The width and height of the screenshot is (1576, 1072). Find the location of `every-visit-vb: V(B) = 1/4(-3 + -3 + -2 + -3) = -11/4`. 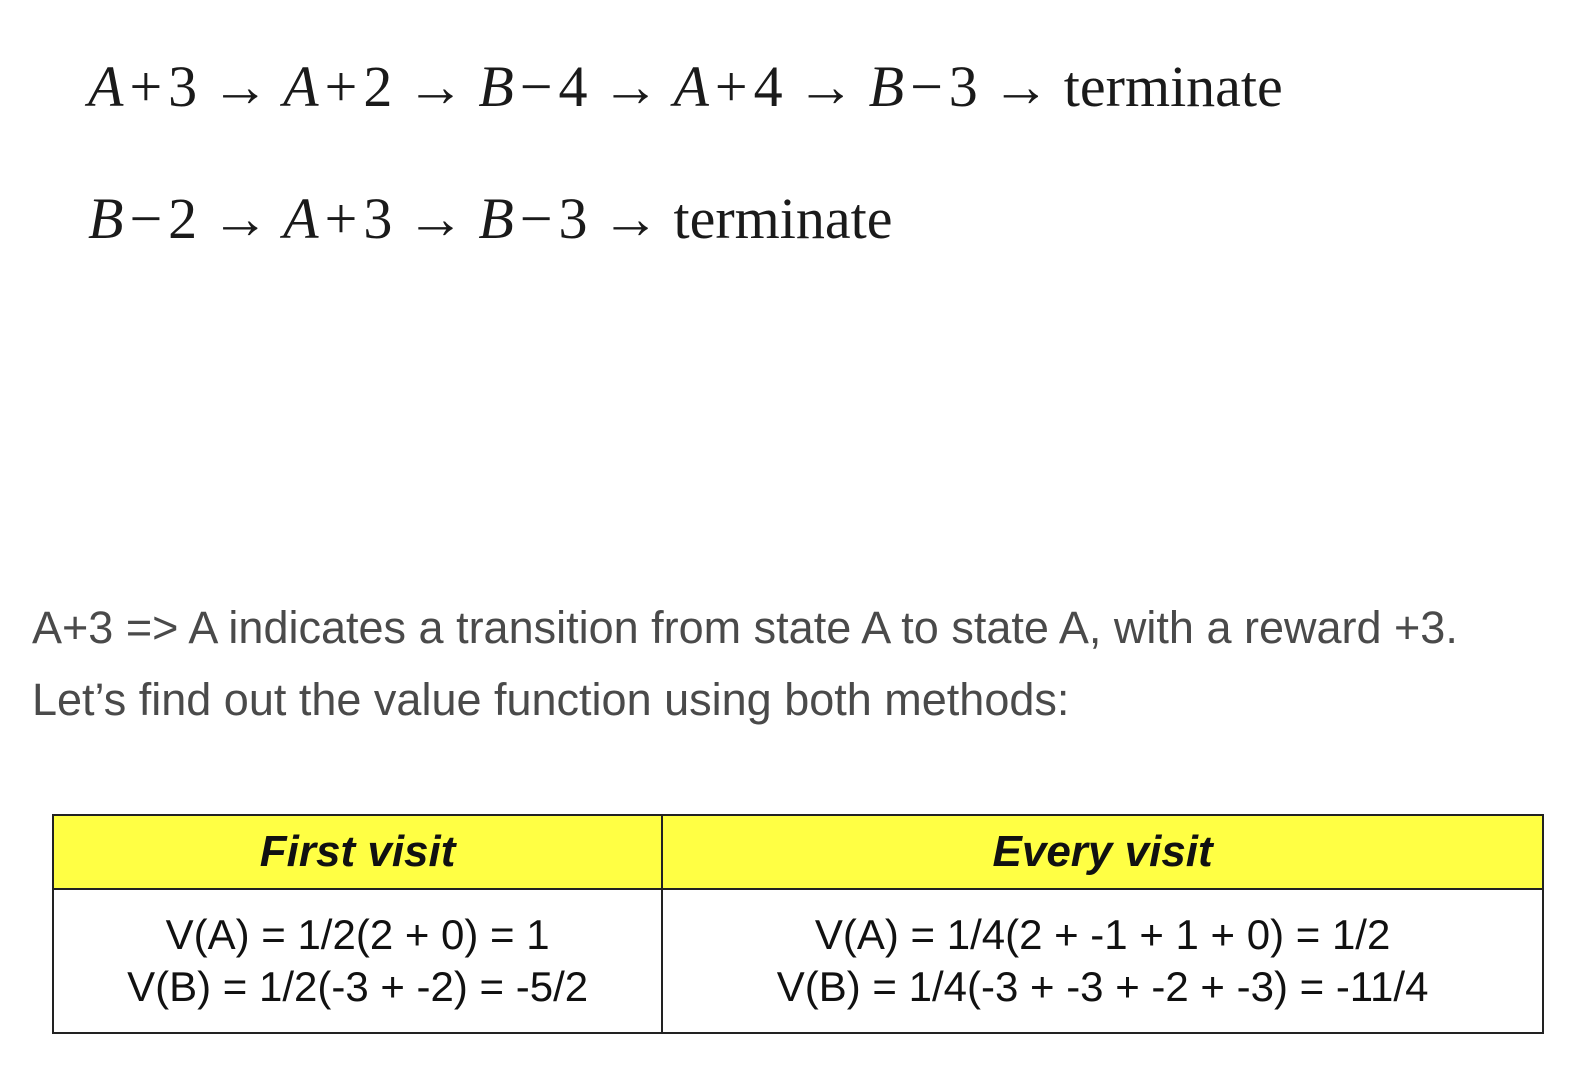

every-visit-vb: V(B) = 1/4(-3 + -3 + -2 + -3) = -11/4 is located at coordinates (1102, 986).